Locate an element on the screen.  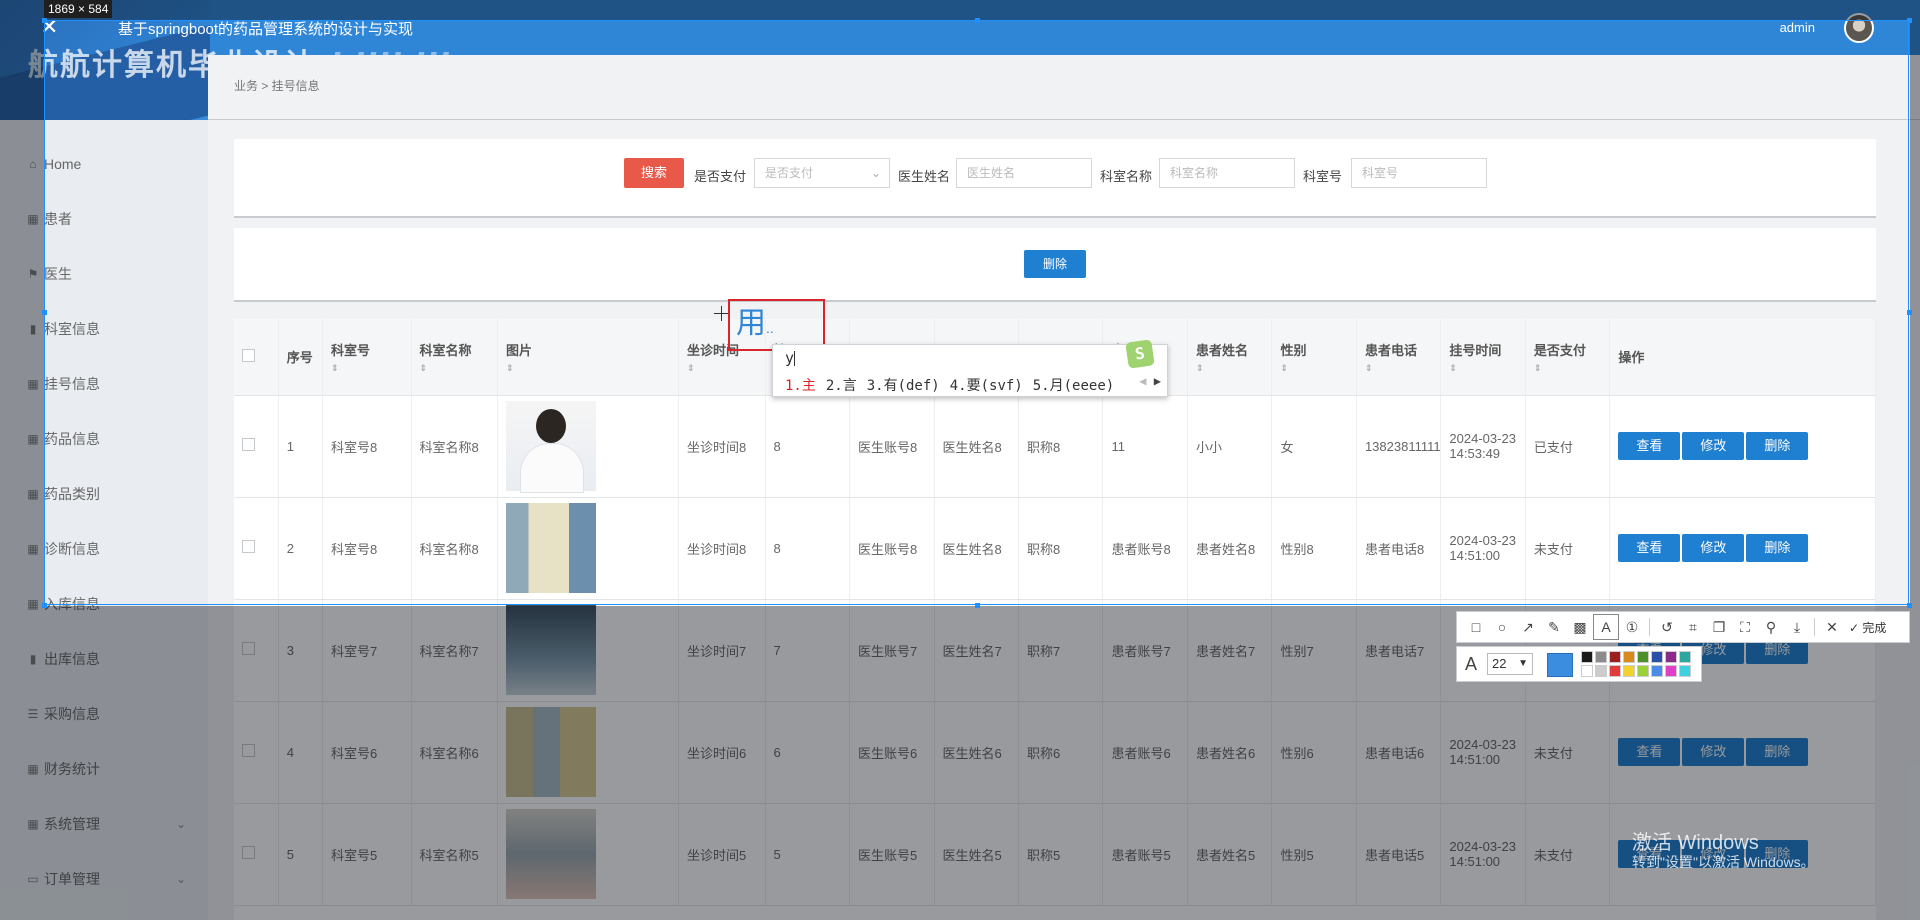
chevron-right-icon: ▶ is located at coordinates (1157, 381).